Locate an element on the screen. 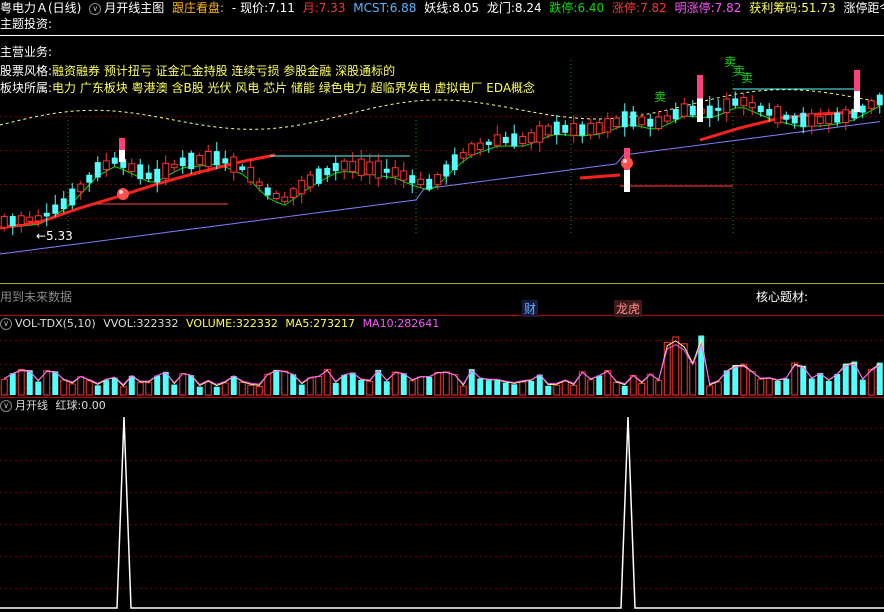 This screenshot has height=612, width=884. ma5-label: MA5: is located at coordinates (299, 323).